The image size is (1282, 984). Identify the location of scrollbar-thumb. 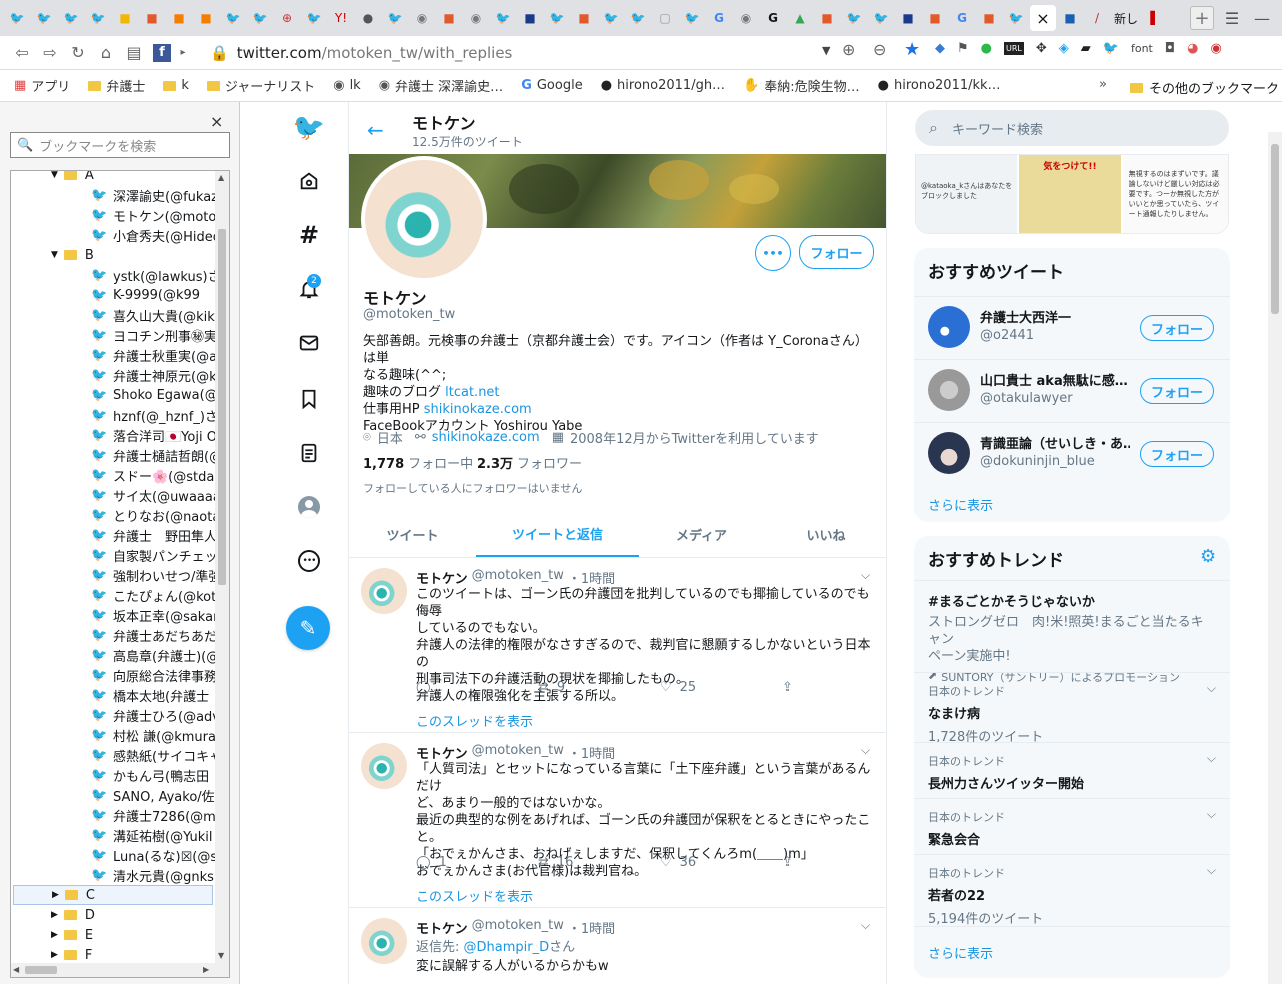
(1275, 229).